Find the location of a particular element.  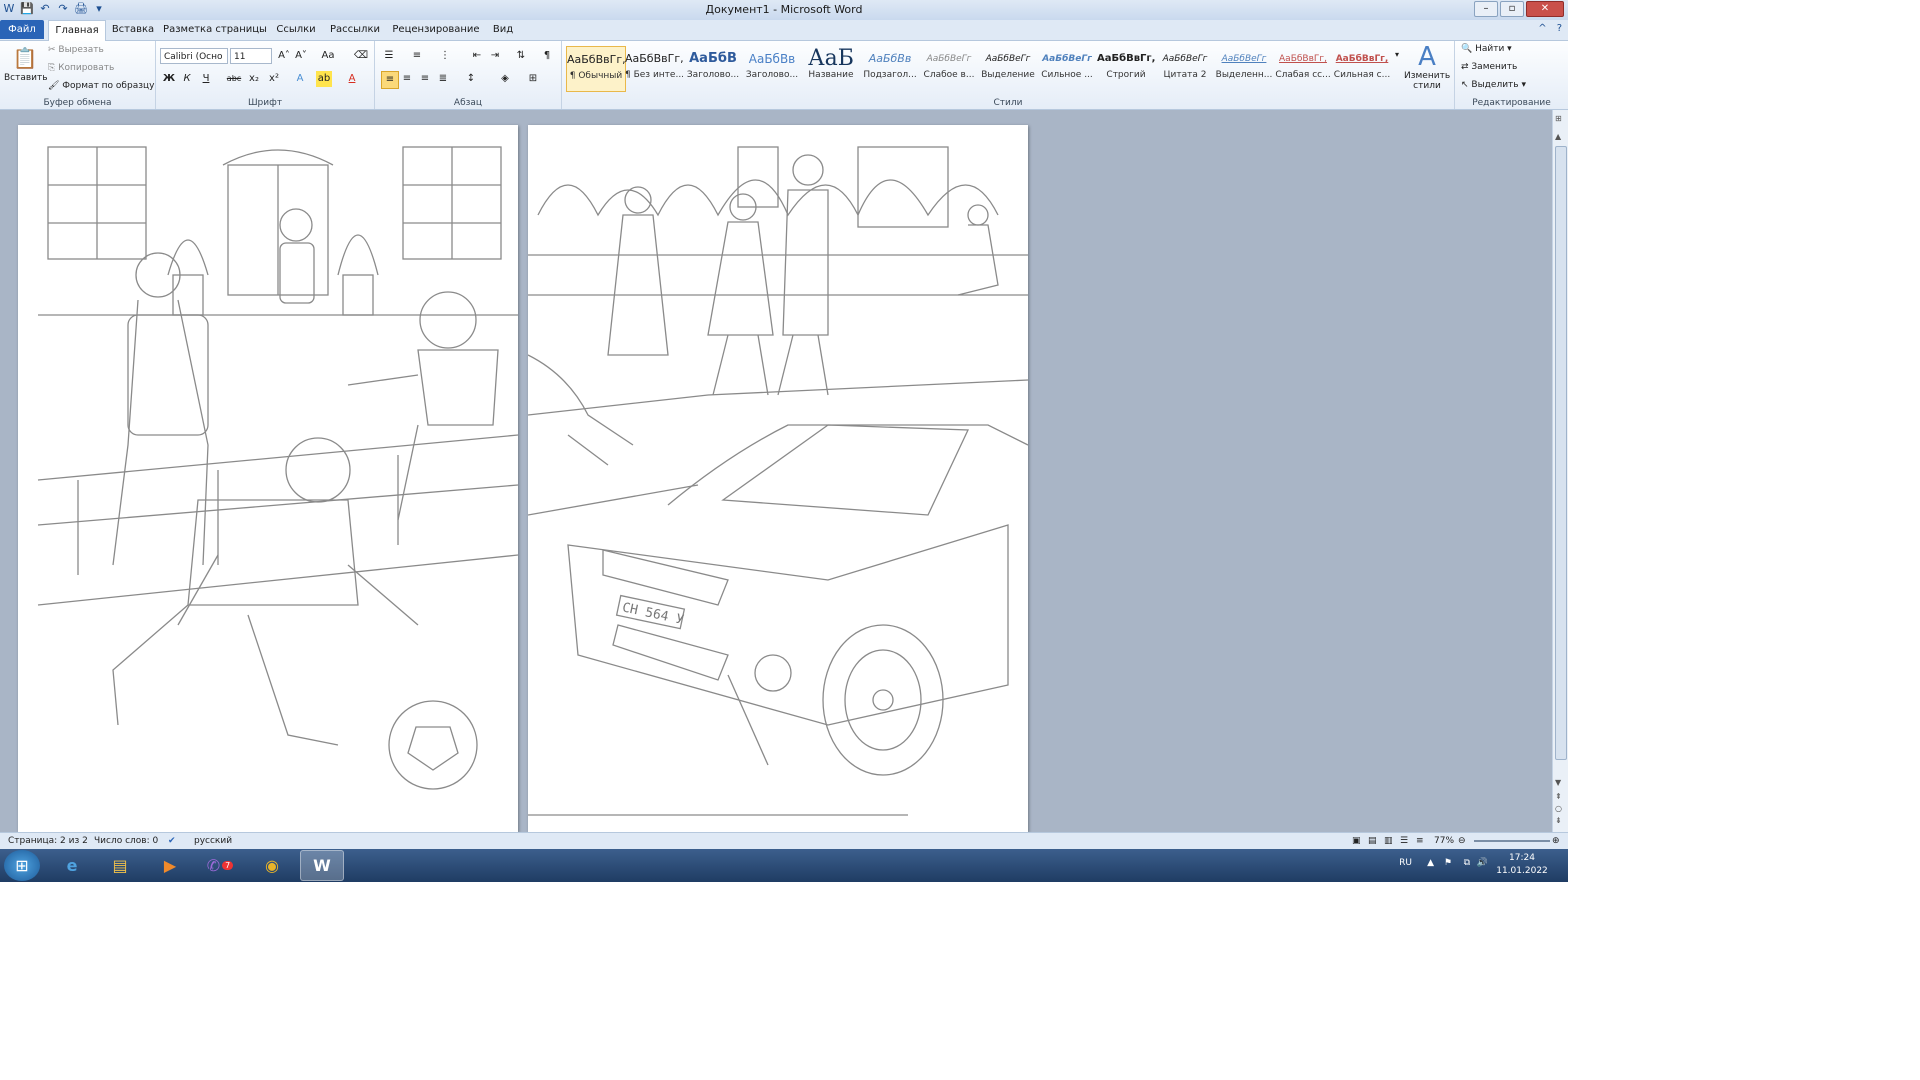

select-button: ↖ Выделить ▾ is located at coordinates (1493, 85).